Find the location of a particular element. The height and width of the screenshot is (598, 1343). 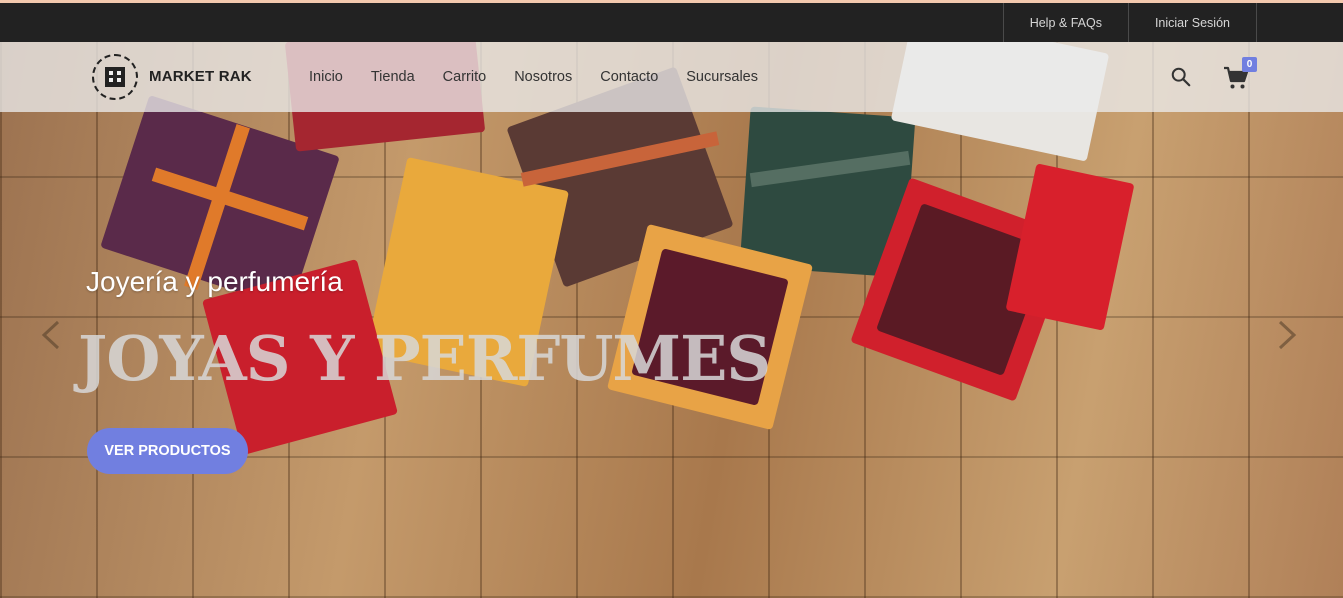

slider-prev-arrow-icon is located at coordinates (51, 335).